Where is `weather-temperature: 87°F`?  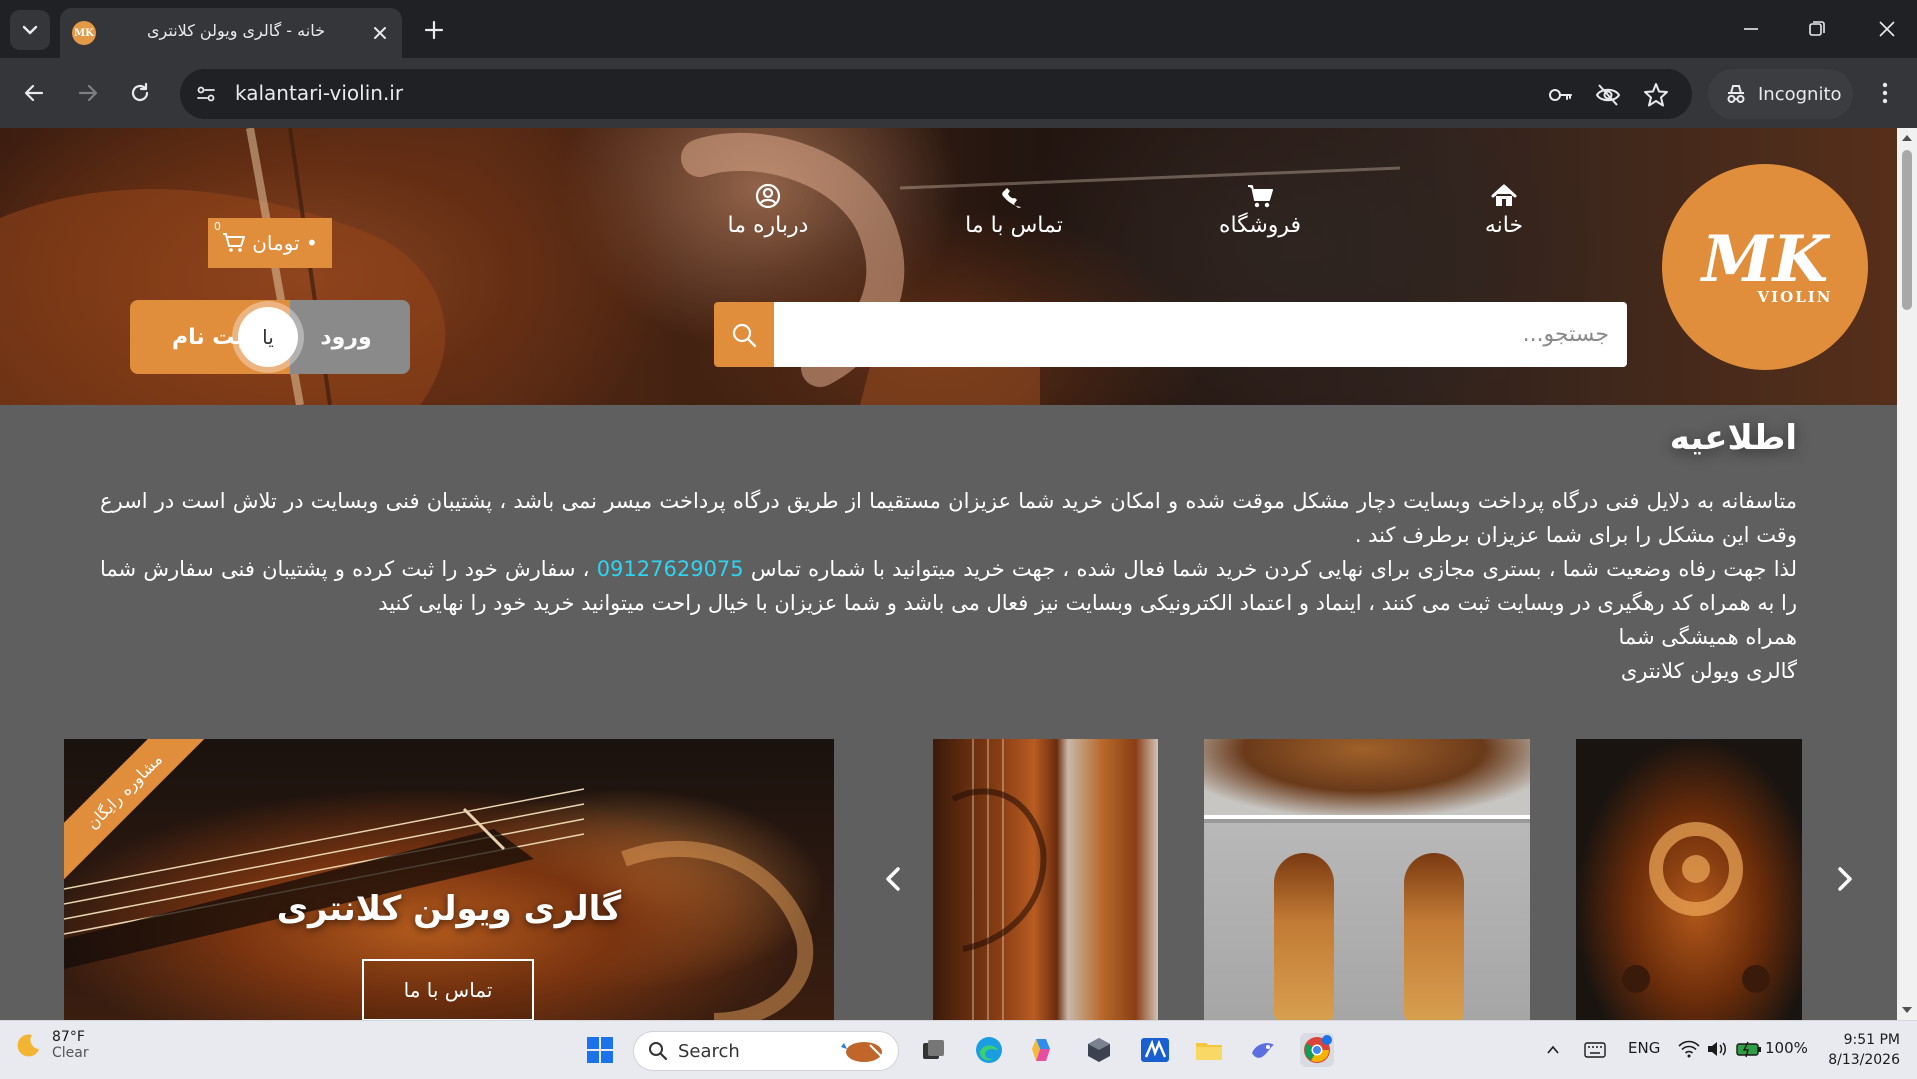 weather-temperature: 87°F is located at coordinates (68, 1037).